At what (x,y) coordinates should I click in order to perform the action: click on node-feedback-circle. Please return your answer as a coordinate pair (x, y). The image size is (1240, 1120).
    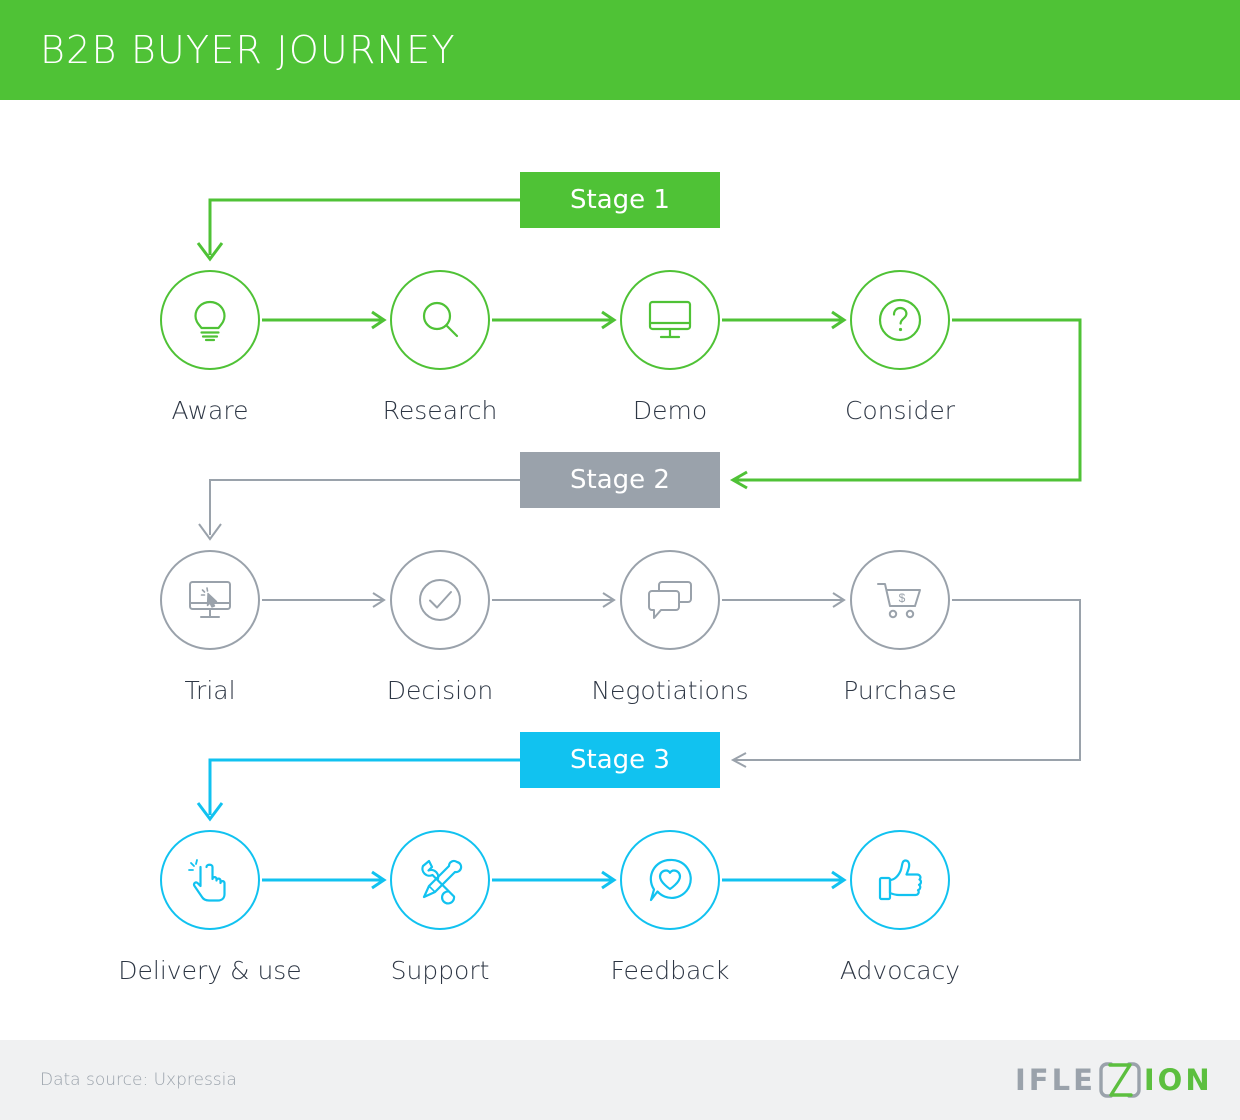
    Looking at the image, I should click on (670, 880).